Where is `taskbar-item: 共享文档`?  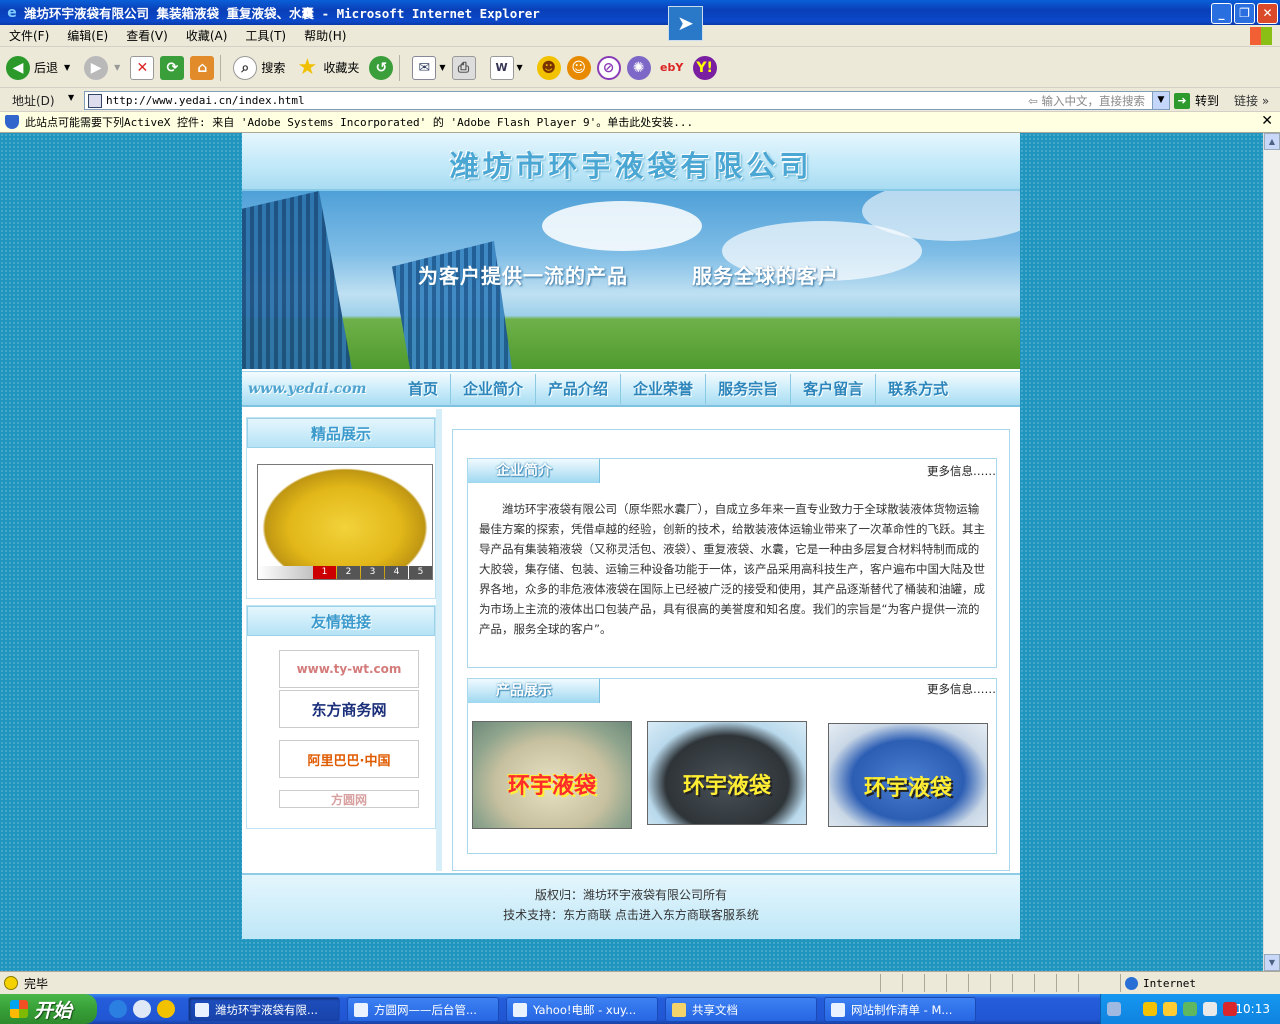
taskbar-item: 共享文档 is located at coordinates (741, 1009).